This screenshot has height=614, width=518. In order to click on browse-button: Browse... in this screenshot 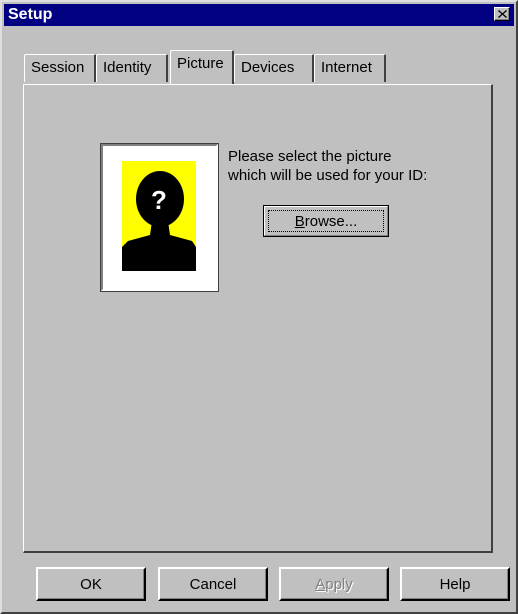, I will do `click(326, 221)`.